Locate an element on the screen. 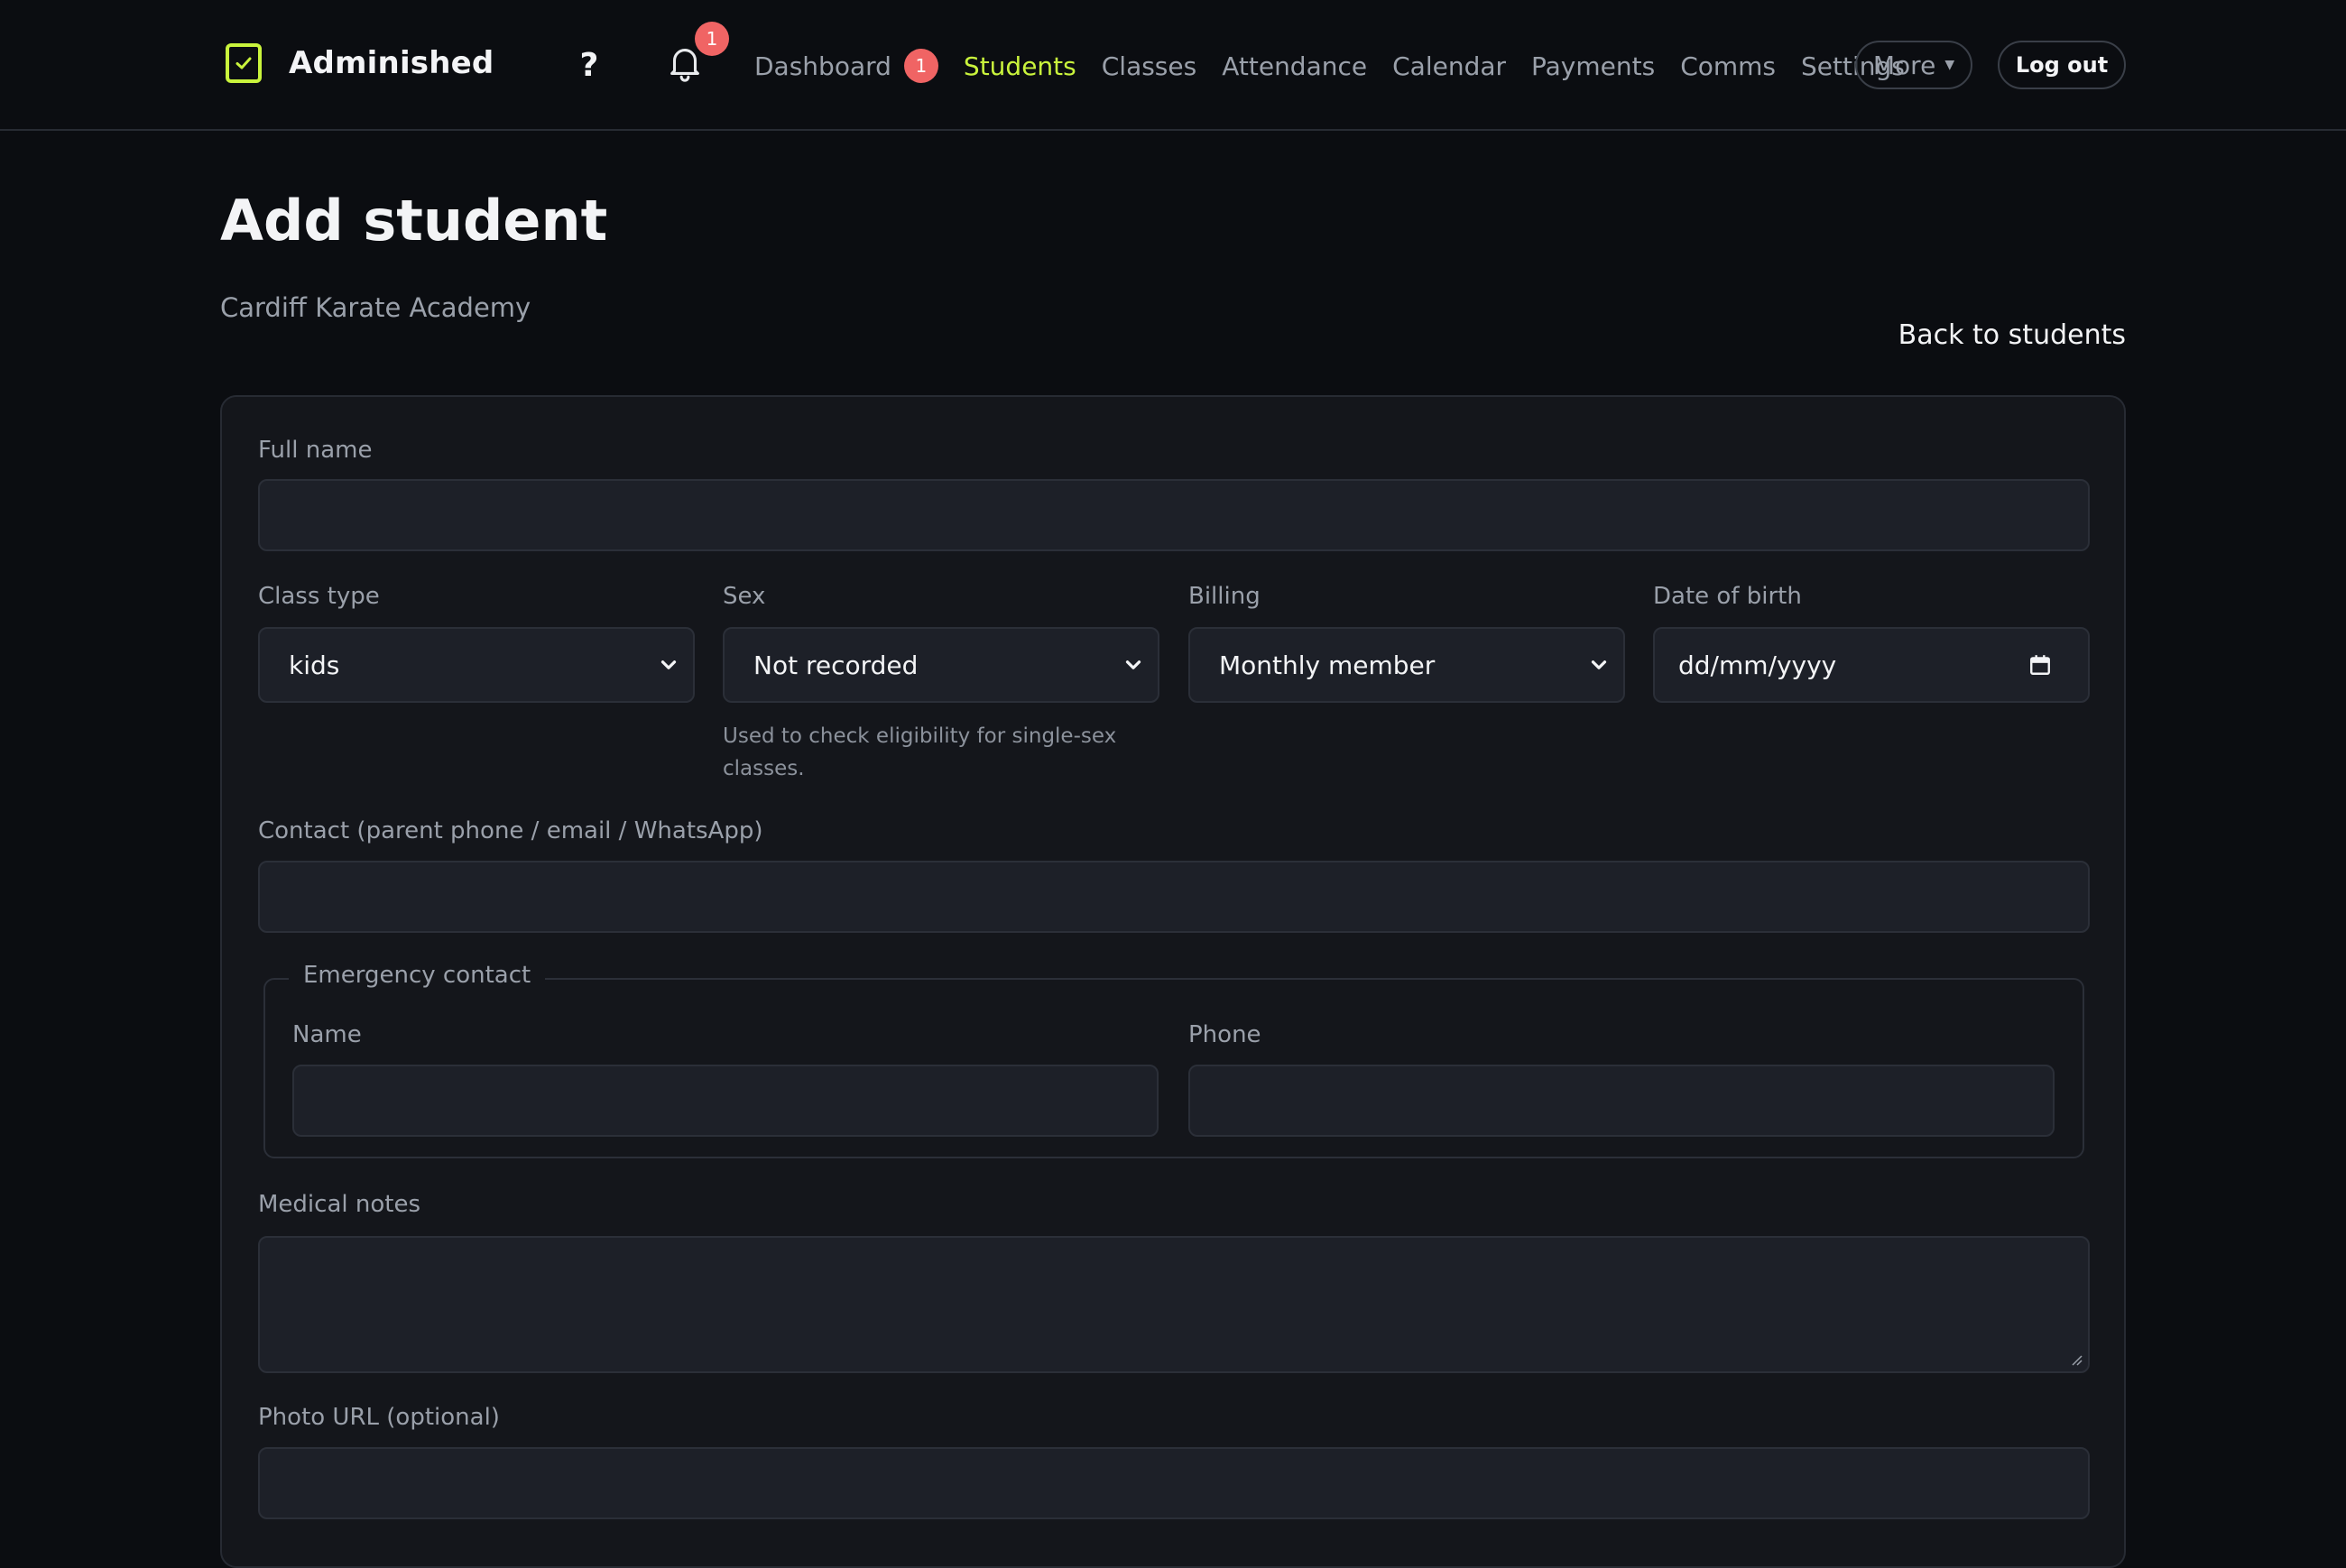  page-subtitle: Cardiff Karate Academy is located at coordinates (375, 307).